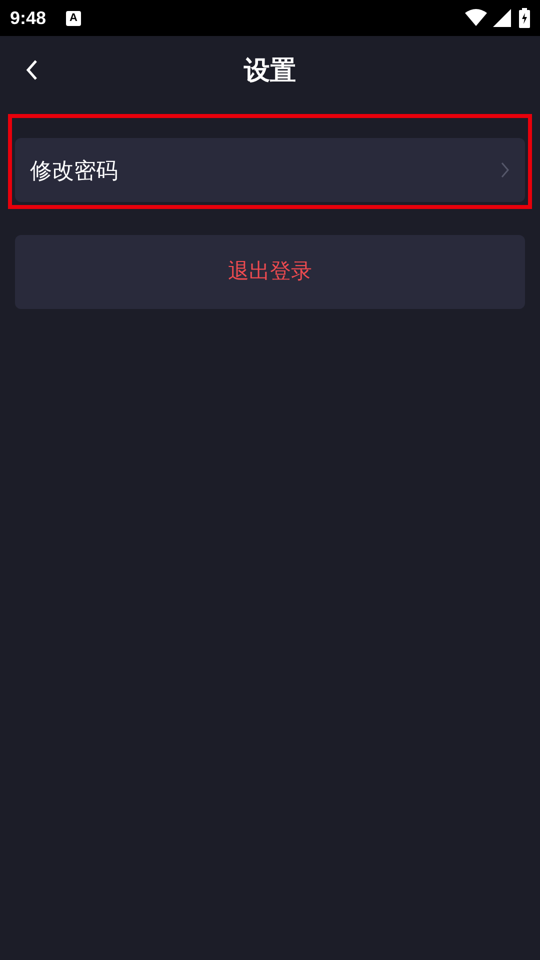 The height and width of the screenshot is (960, 540). What do you see at coordinates (74, 170) in the screenshot?
I see `menu-label: 修改密码` at bounding box center [74, 170].